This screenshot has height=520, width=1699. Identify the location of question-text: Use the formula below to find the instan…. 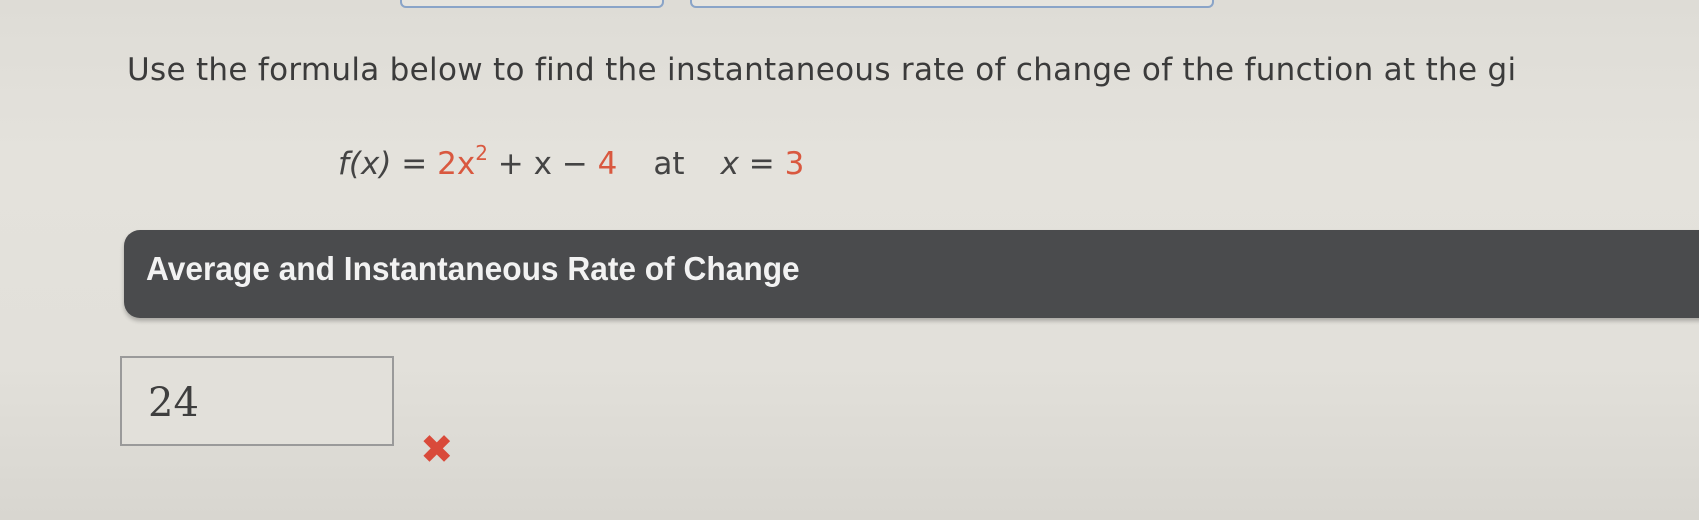
(822, 70).